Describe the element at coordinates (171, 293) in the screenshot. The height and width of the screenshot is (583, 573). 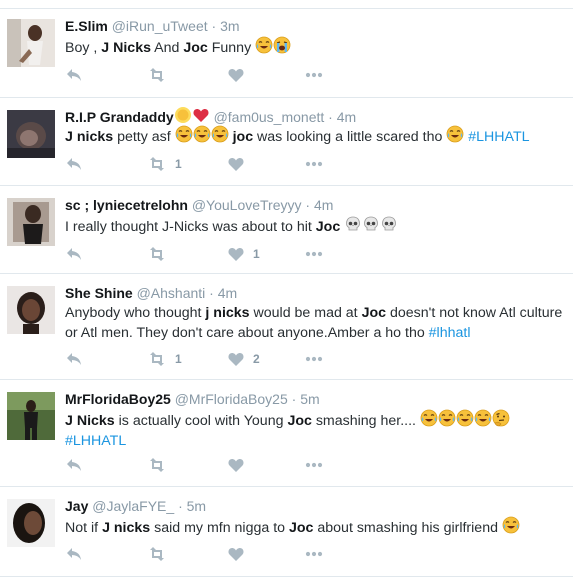
I see `username: @Ahshanti` at that location.